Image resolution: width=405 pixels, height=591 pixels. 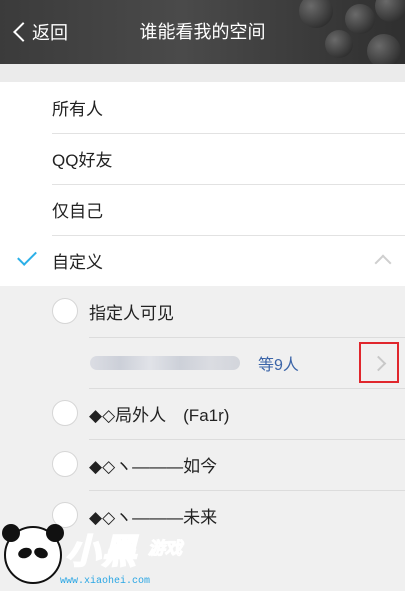 What do you see at coordinates (202, 73) in the screenshot?
I see `section-spacer` at bounding box center [202, 73].